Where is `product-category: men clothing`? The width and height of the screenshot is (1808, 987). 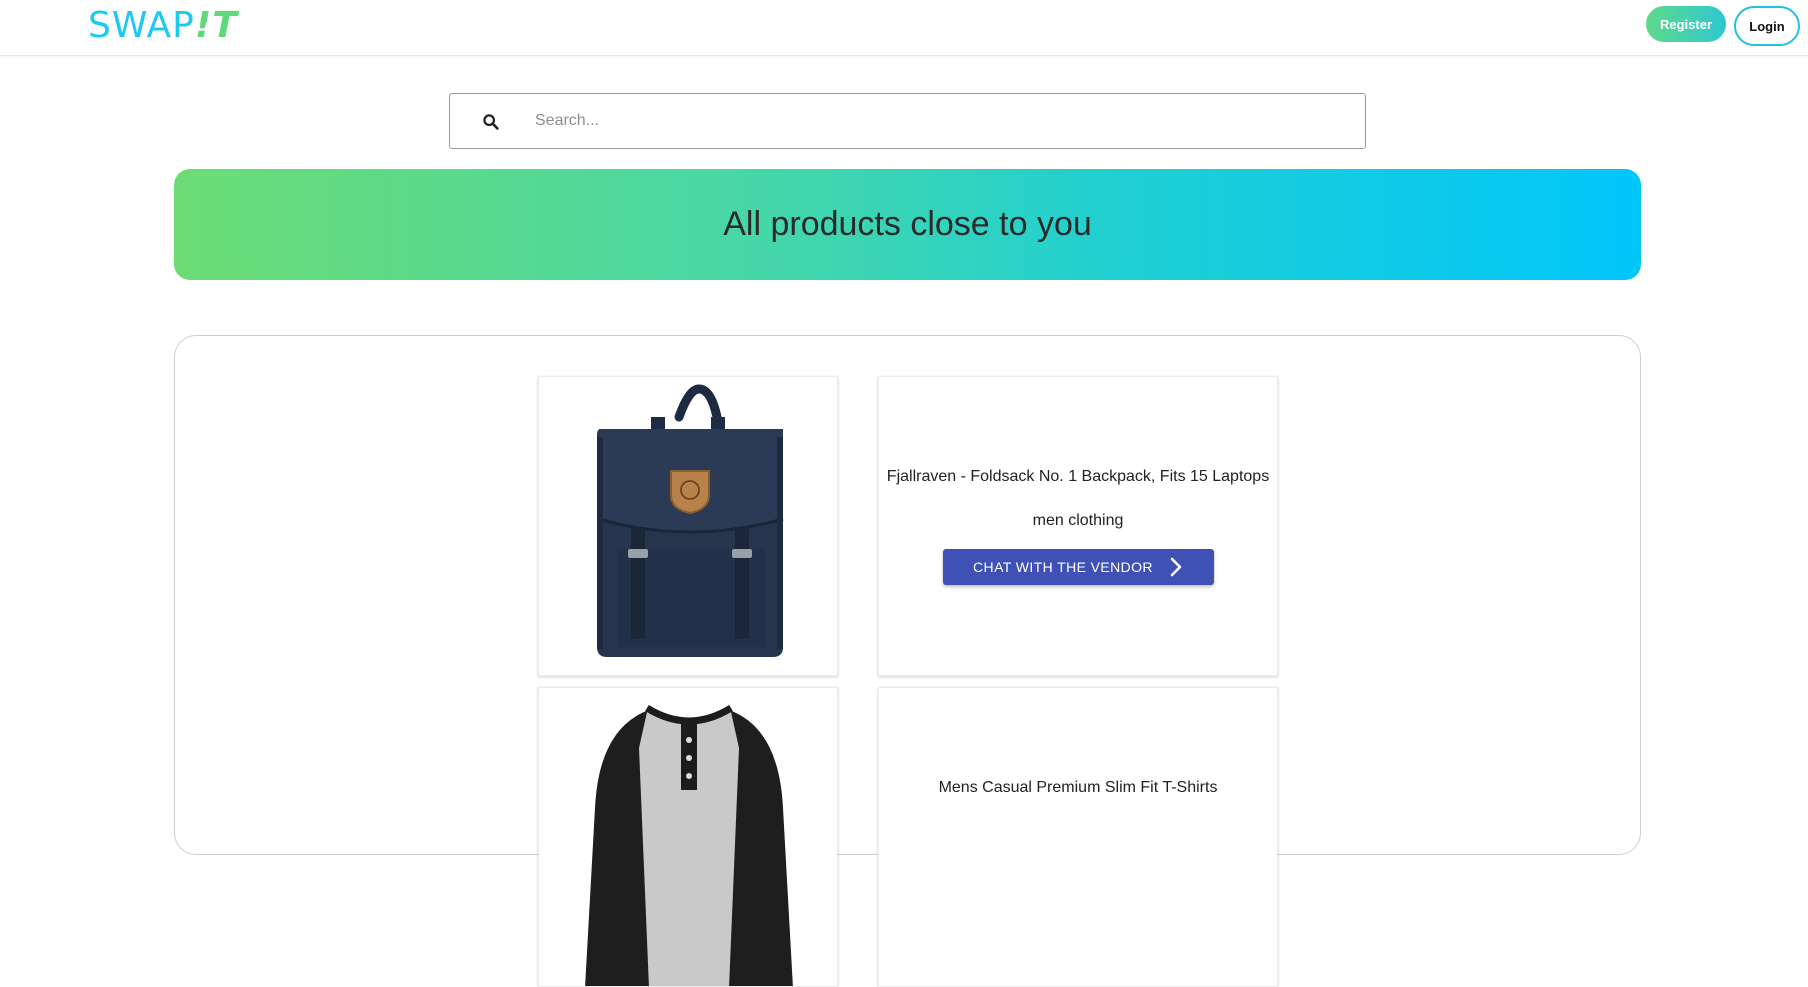
product-category: men clothing is located at coordinates (1078, 520).